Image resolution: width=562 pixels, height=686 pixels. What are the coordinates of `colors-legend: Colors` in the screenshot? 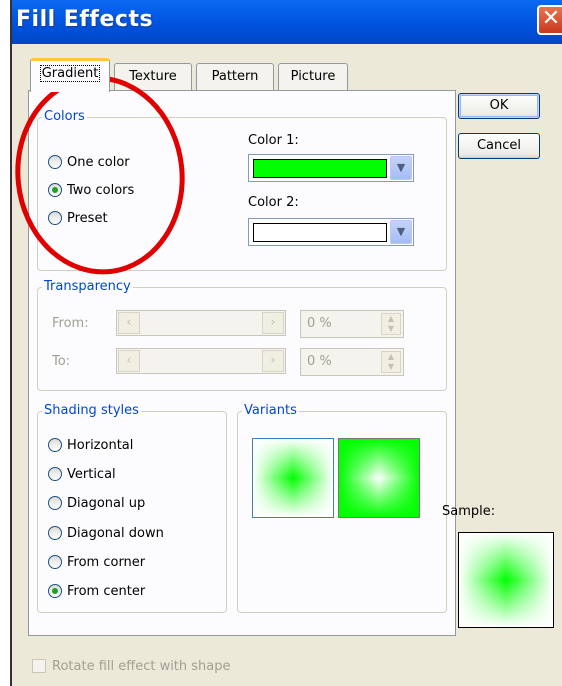 It's located at (64, 116).